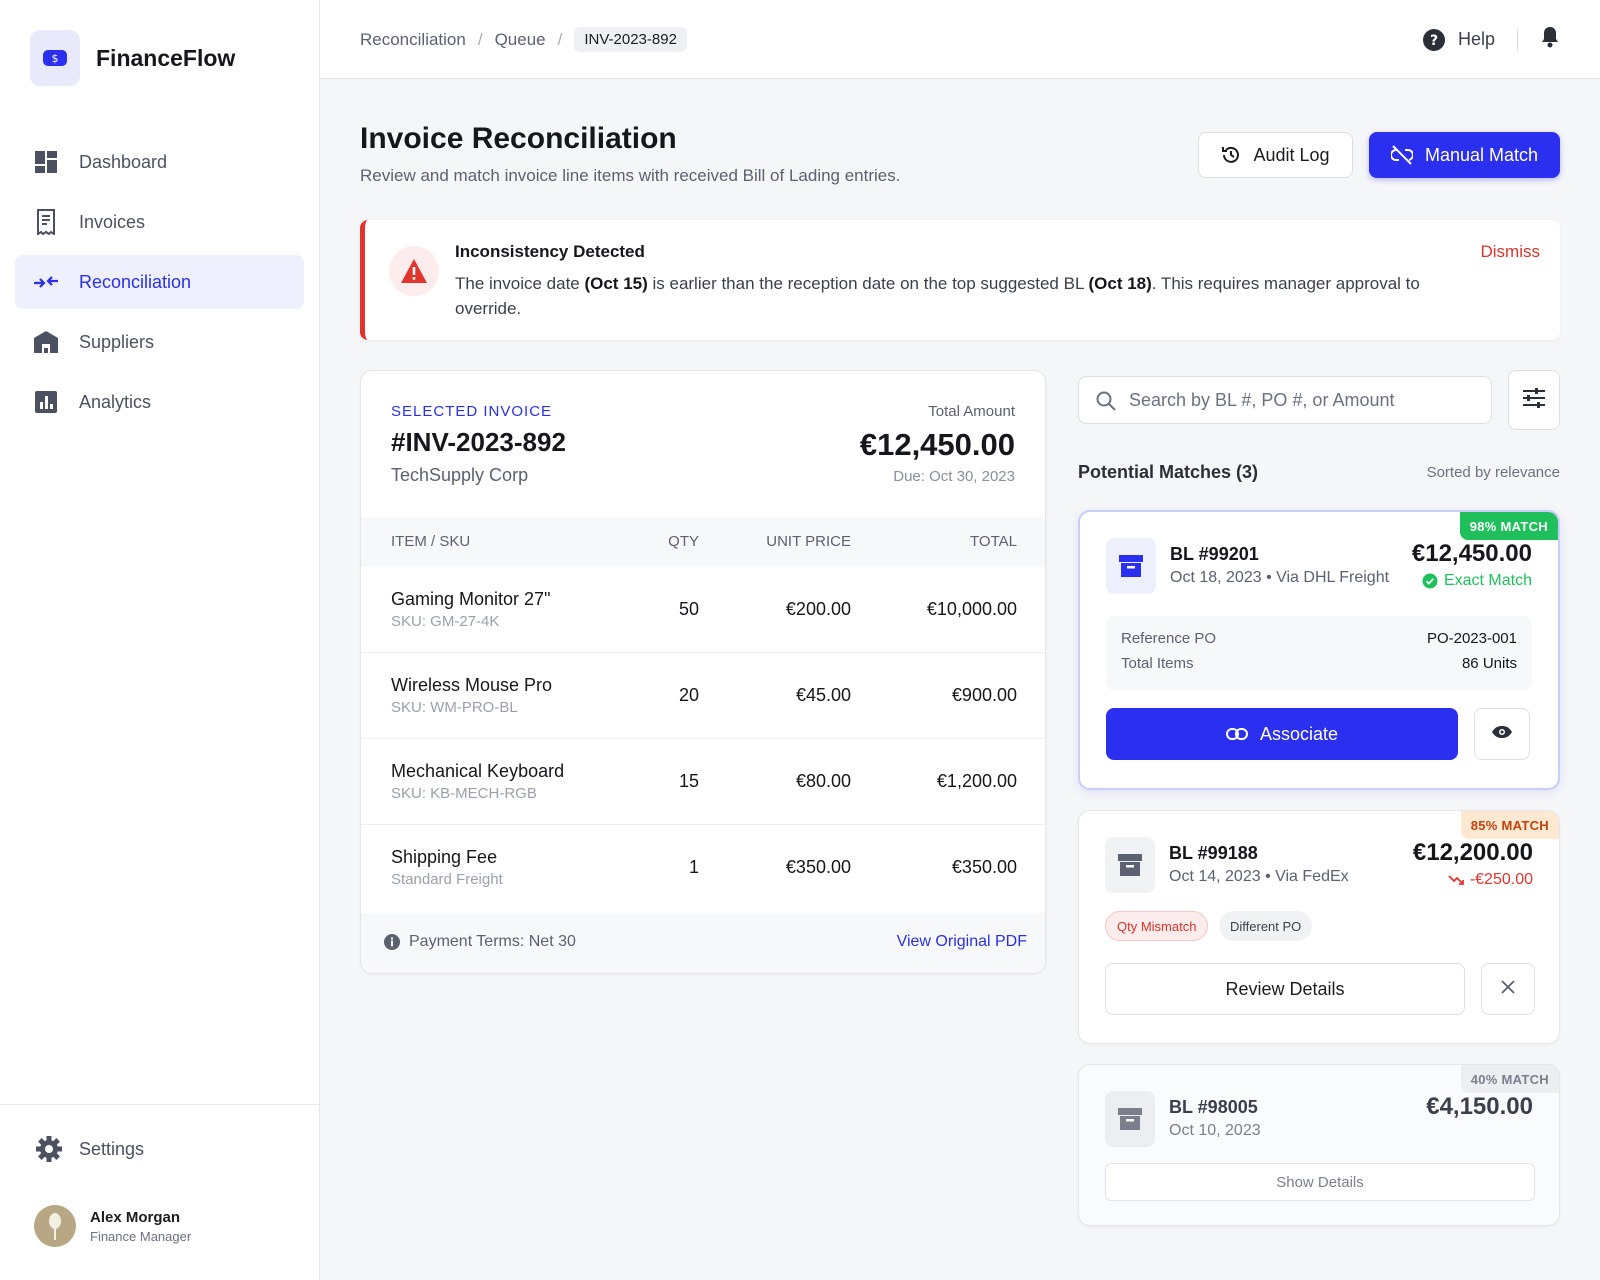 This screenshot has height=1280, width=1600. What do you see at coordinates (159, 162) in the screenshot?
I see `sidebar-item-dashboard: Dashboard` at bounding box center [159, 162].